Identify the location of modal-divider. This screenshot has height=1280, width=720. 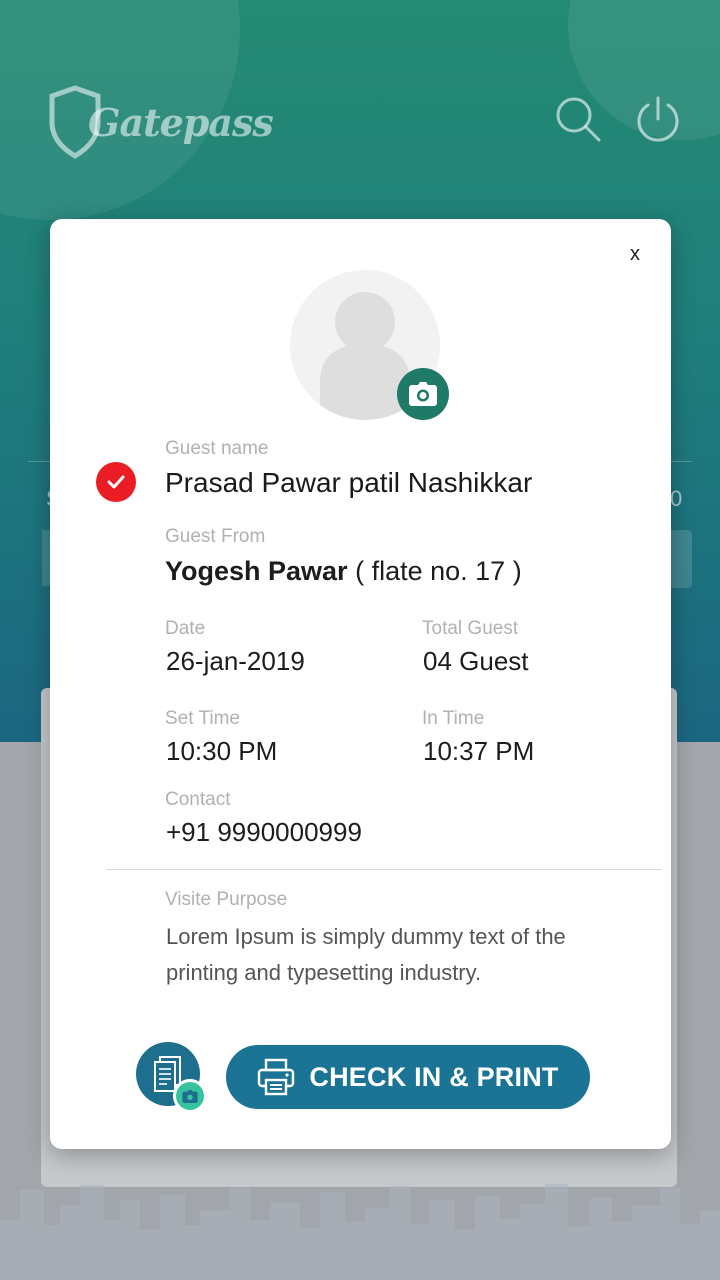
(384, 869).